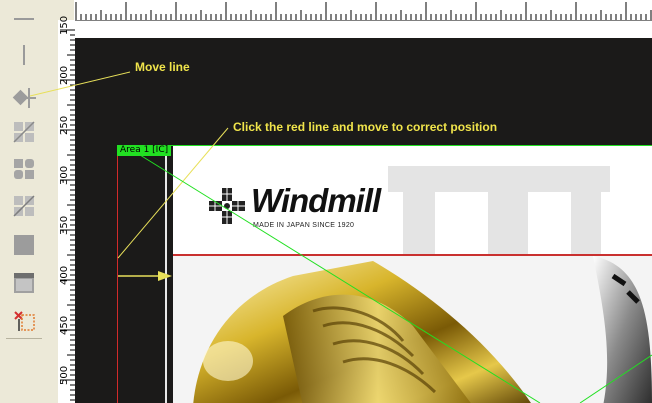 The width and height of the screenshot is (652, 403). I want to click on red-guide-line-vertical, so click(117, 274).